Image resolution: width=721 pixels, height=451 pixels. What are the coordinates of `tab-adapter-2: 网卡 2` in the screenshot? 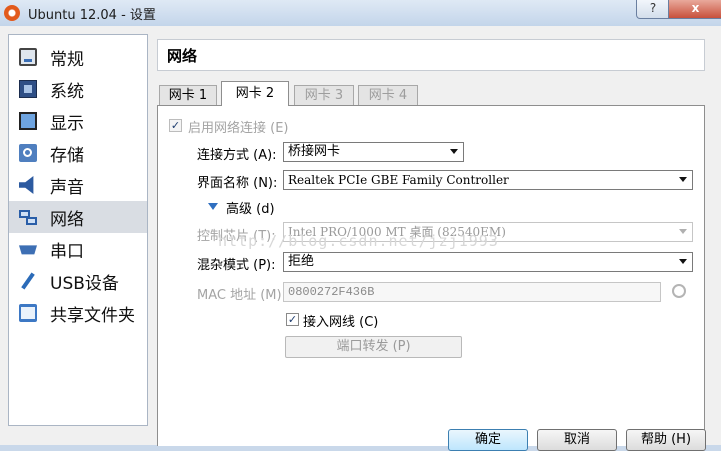 It's located at (255, 93).